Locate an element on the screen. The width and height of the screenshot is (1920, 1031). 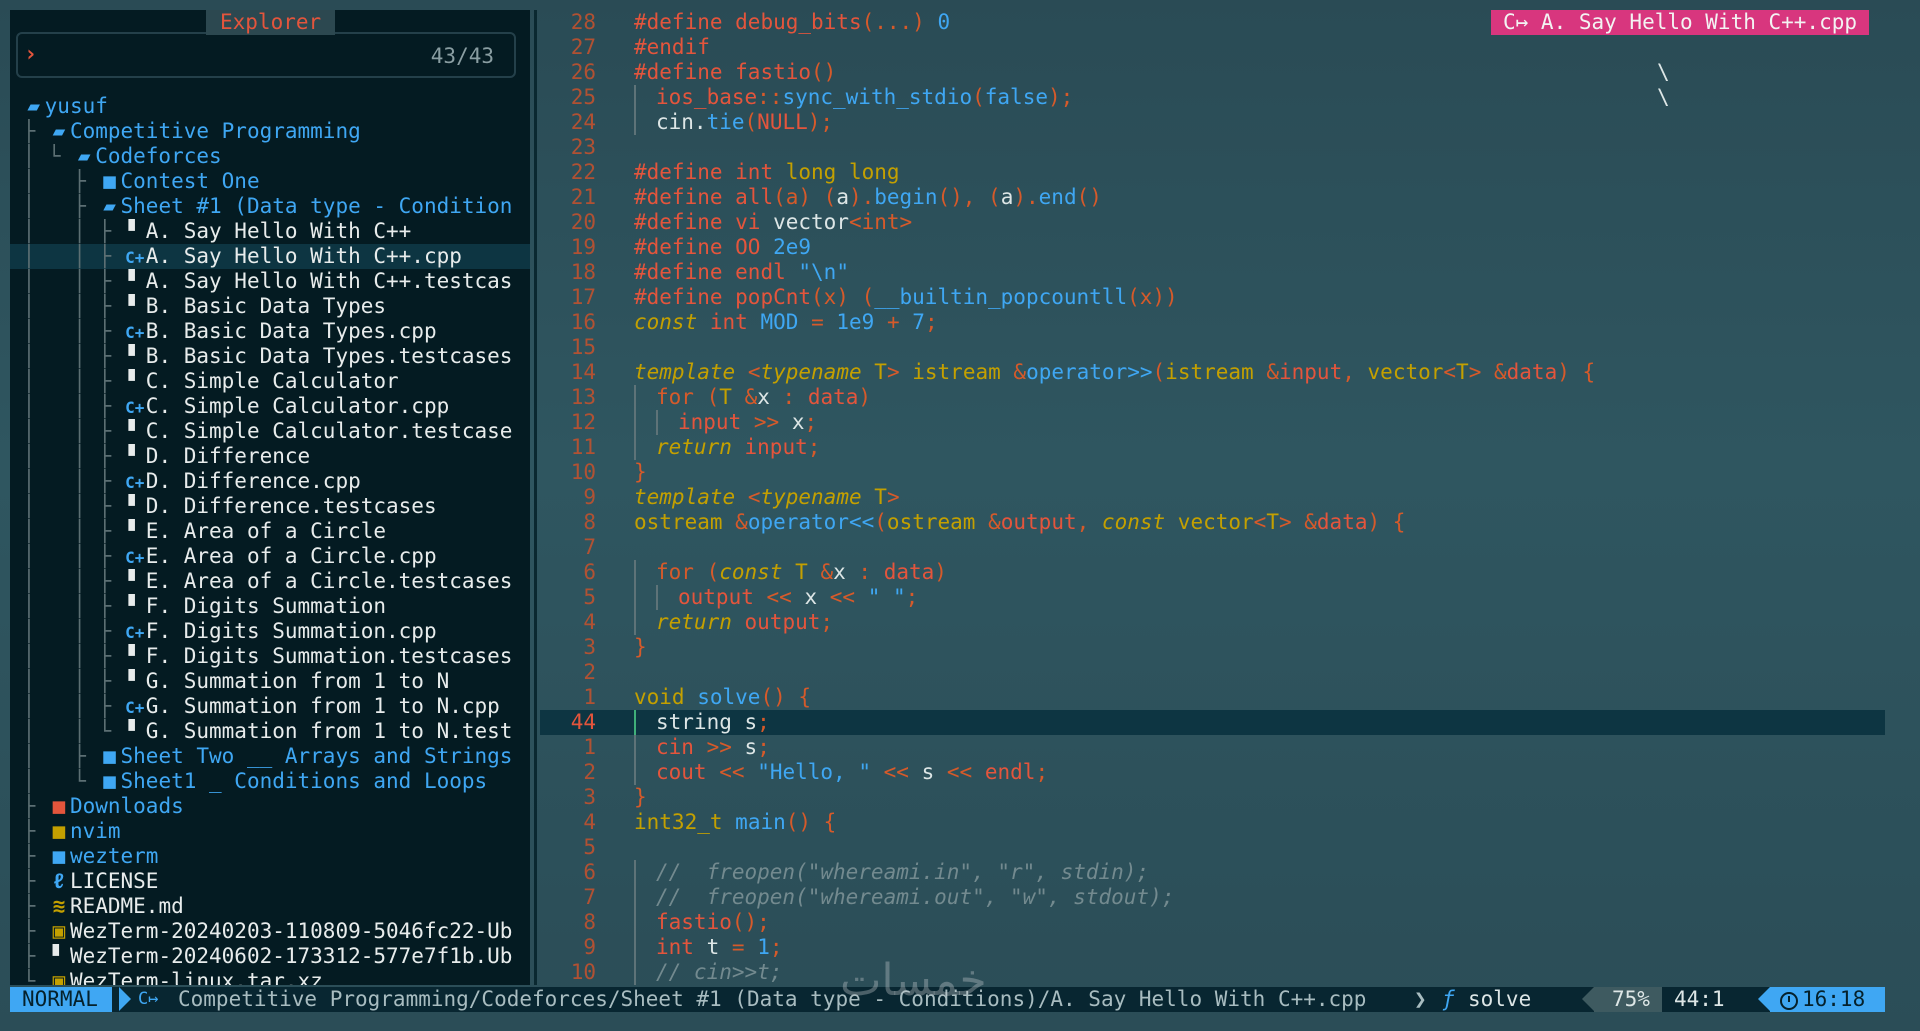
code-line: 23 is located at coordinates (1212, 147).